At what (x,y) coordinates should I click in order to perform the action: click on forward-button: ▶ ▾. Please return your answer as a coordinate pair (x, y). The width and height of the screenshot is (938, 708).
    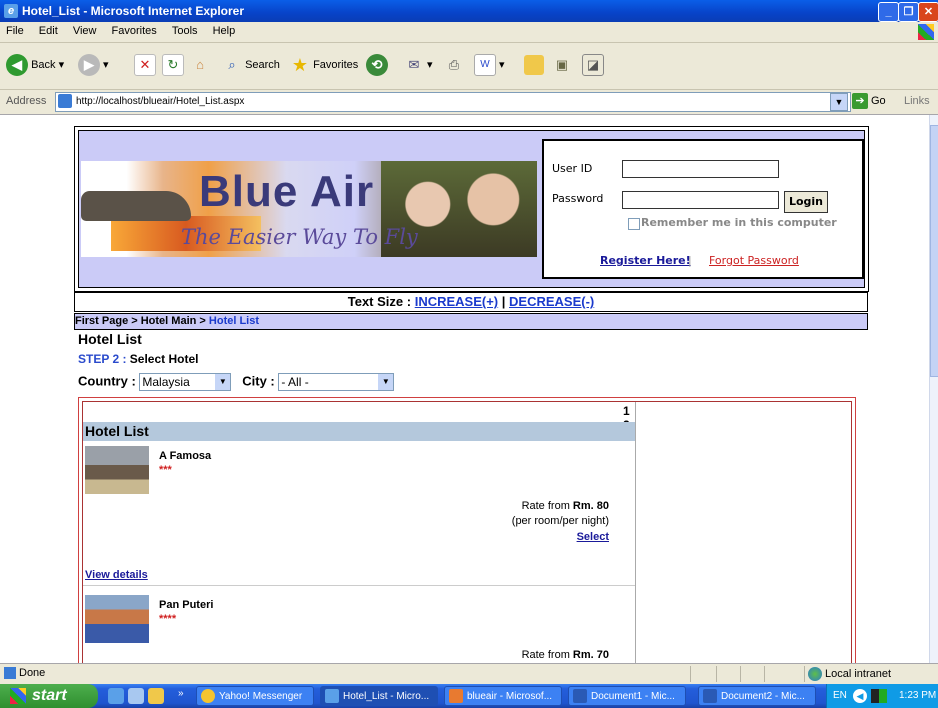
    Looking at the image, I should click on (93, 65).